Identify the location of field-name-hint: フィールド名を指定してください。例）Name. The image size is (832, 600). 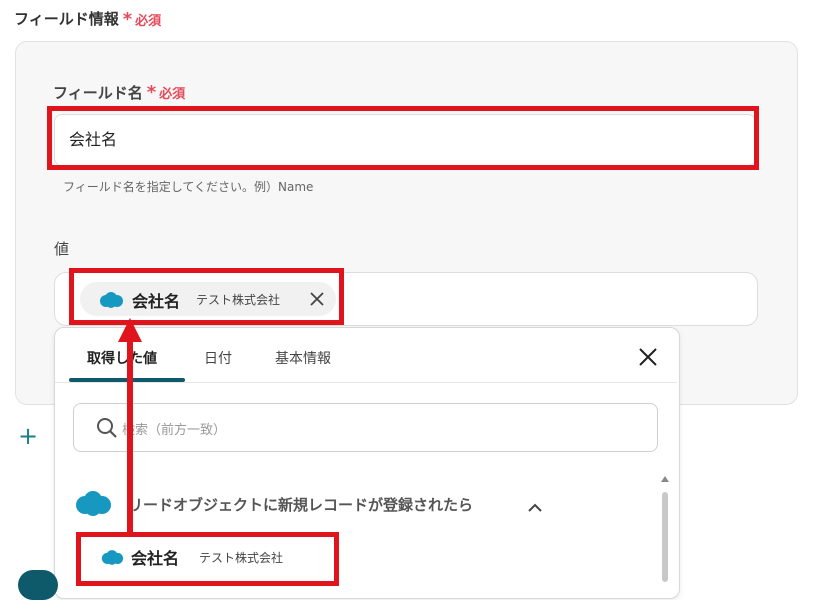
(188, 187).